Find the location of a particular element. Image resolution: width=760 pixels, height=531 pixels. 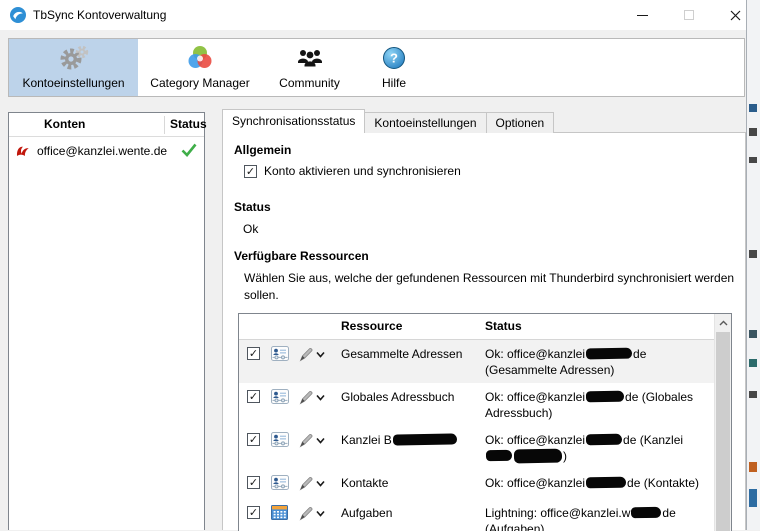

resource-name: Kanzlei B is located at coordinates (413, 440).